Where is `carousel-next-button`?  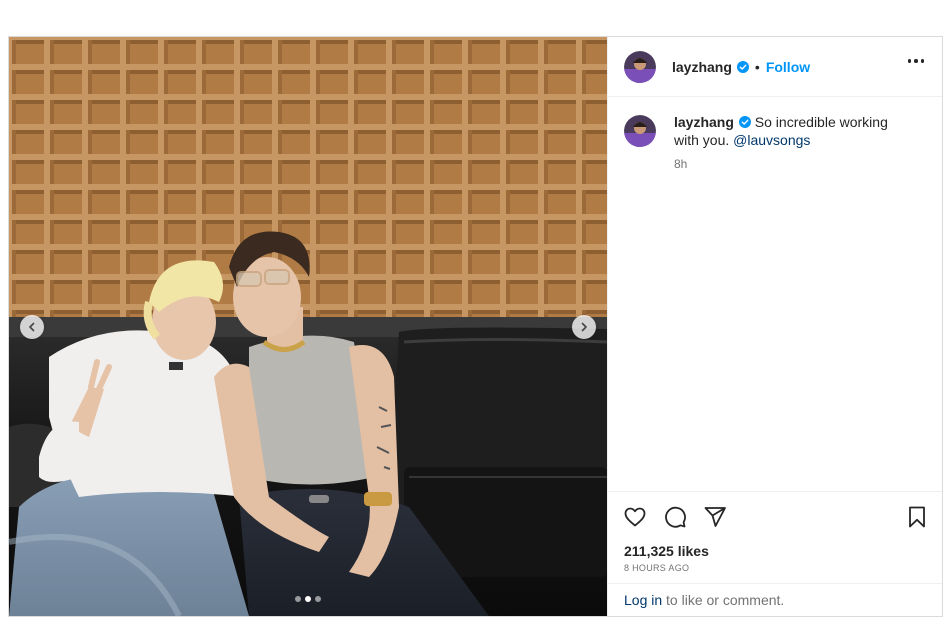
carousel-next-button is located at coordinates (584, 327).